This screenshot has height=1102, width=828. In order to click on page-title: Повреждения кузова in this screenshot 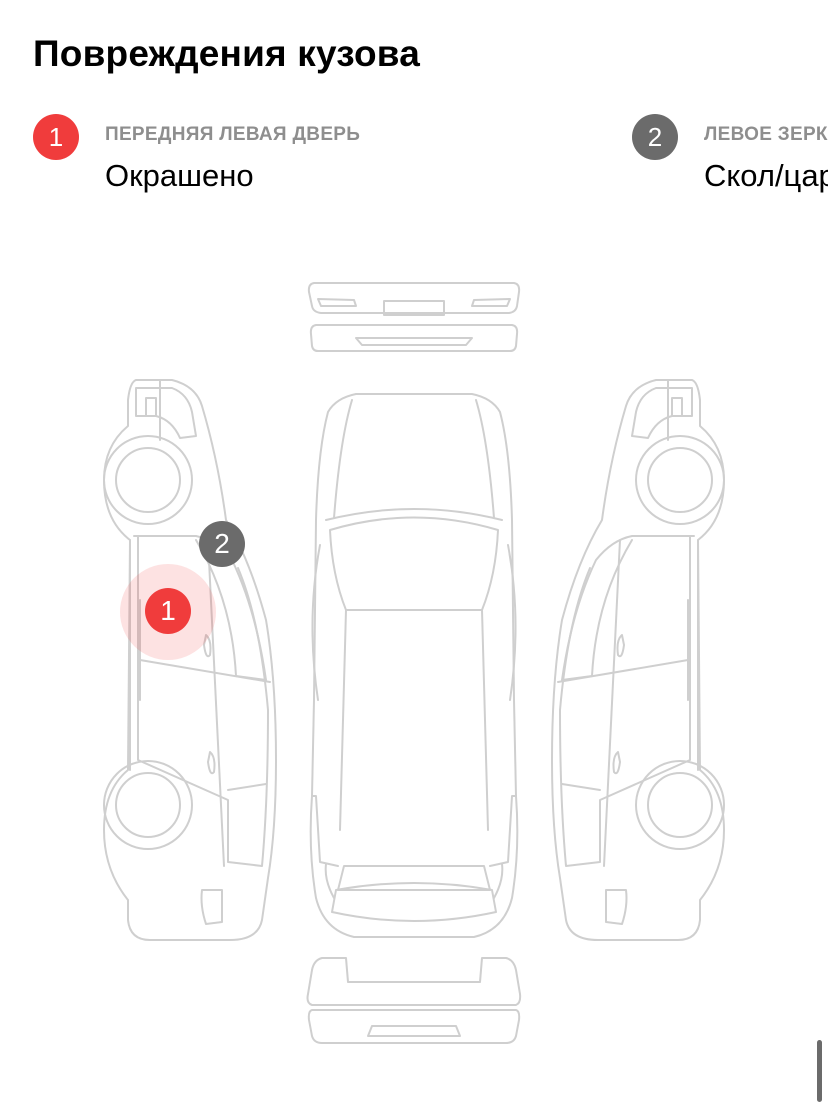, I will do `click(227, 53)`.